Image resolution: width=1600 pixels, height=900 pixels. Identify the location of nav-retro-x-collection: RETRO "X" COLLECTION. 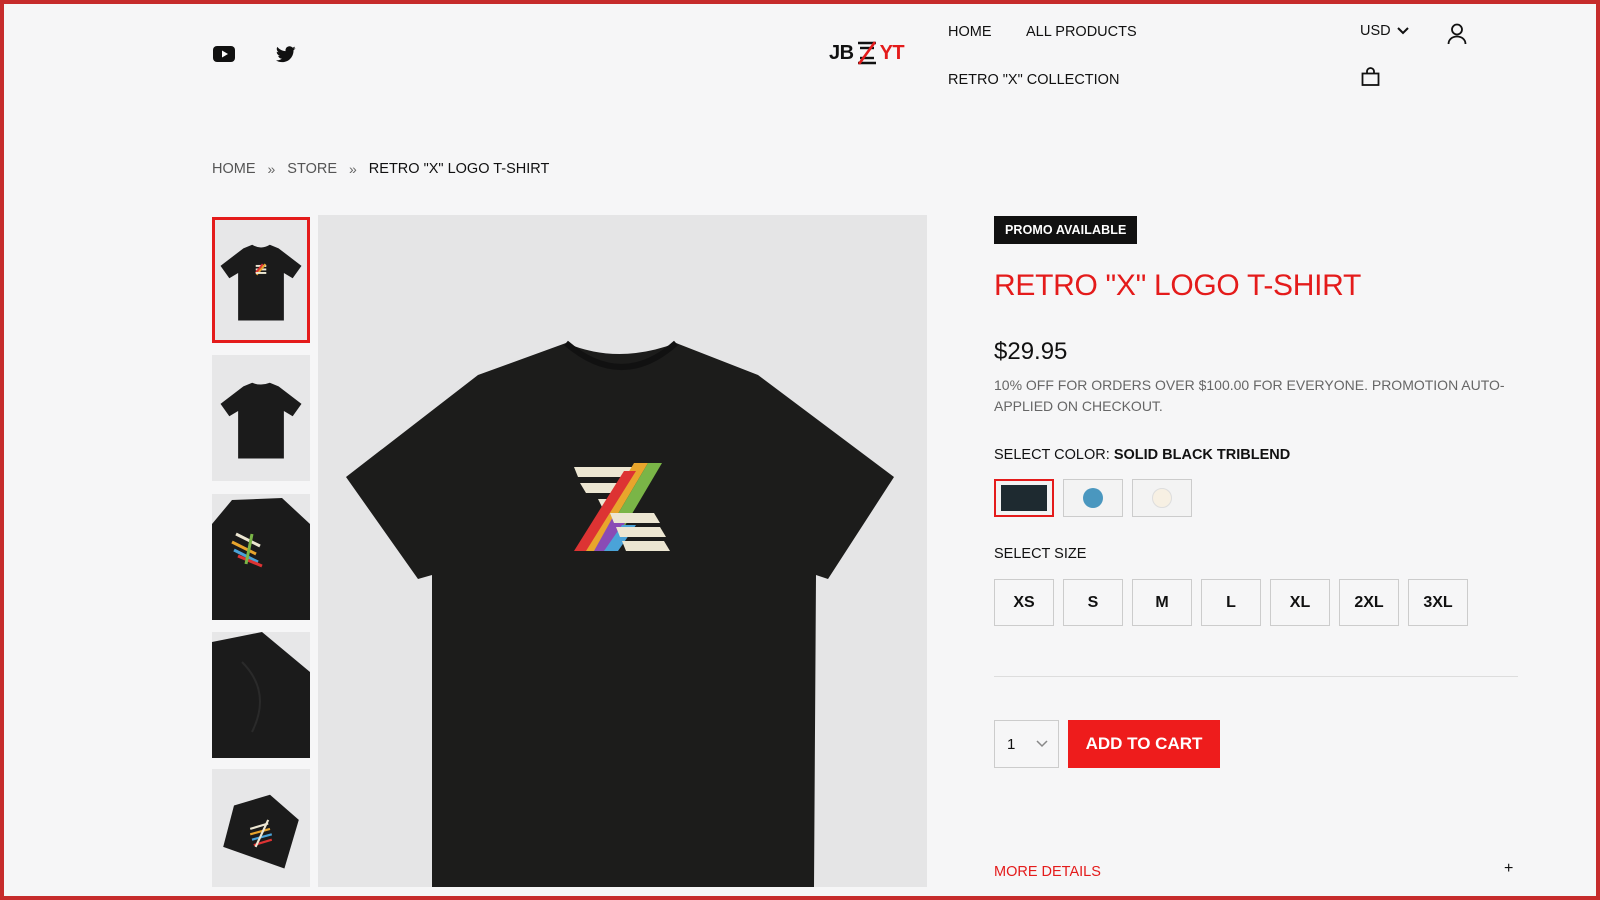
(1033, 80).